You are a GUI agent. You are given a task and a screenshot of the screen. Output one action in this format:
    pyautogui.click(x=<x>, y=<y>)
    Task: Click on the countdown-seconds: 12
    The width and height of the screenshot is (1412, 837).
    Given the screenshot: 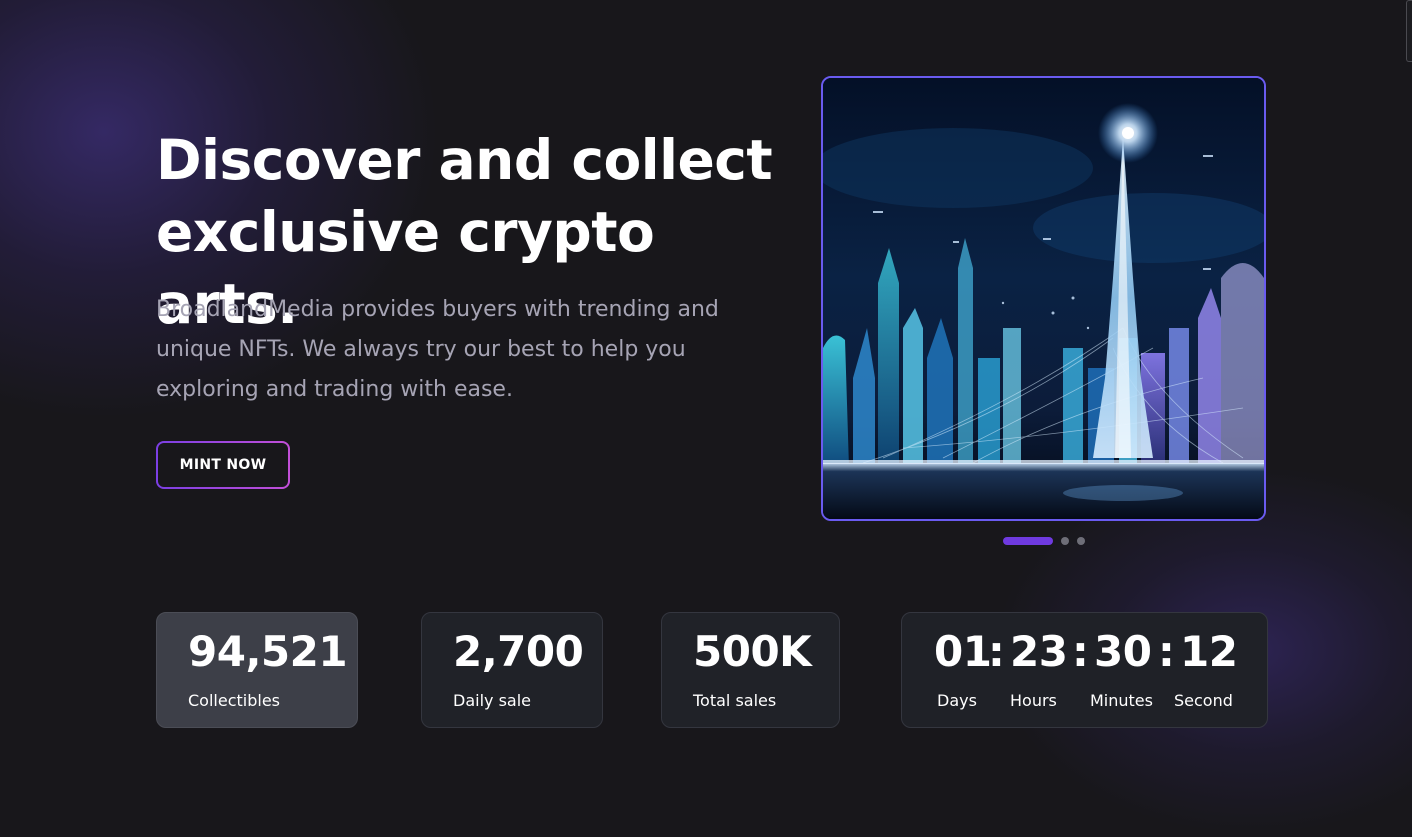 What is the action you would take?
    pyautogui.click(x=1209, y=651)
    